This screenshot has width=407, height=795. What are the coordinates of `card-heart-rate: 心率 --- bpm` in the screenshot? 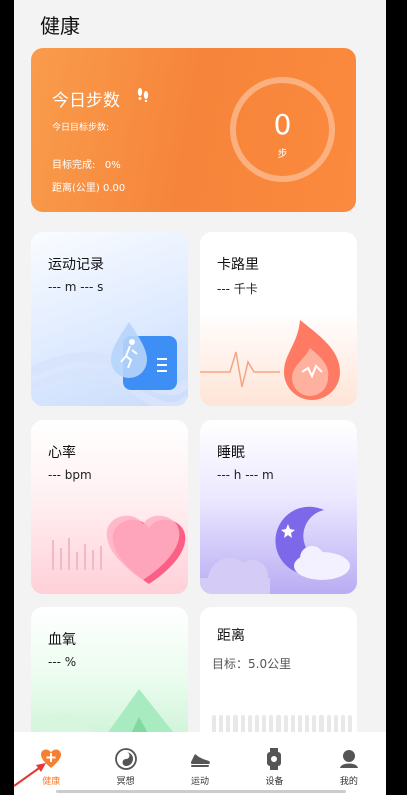 It's located at (109, 507).